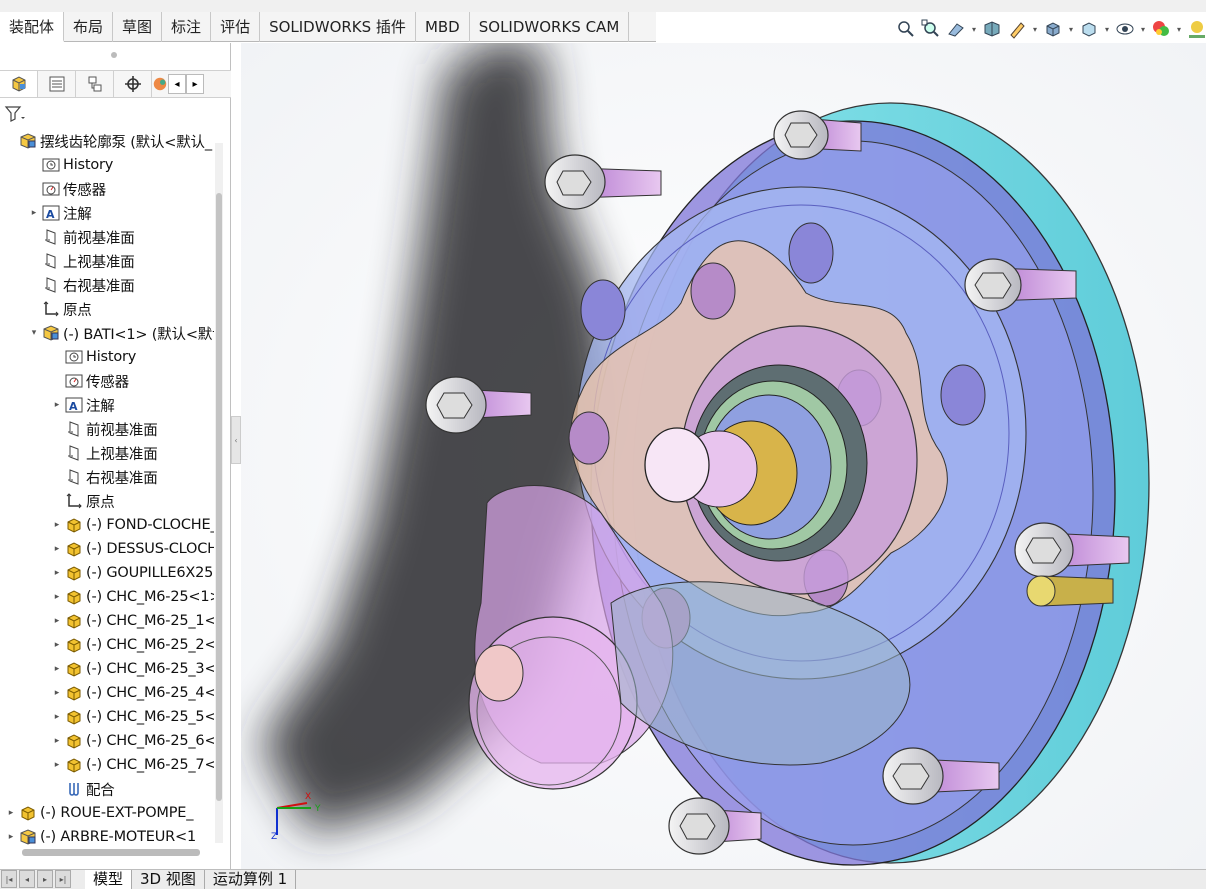 The image size is (1206, 889). I want to click on command-tab-3: 标注, so click(187, 27).